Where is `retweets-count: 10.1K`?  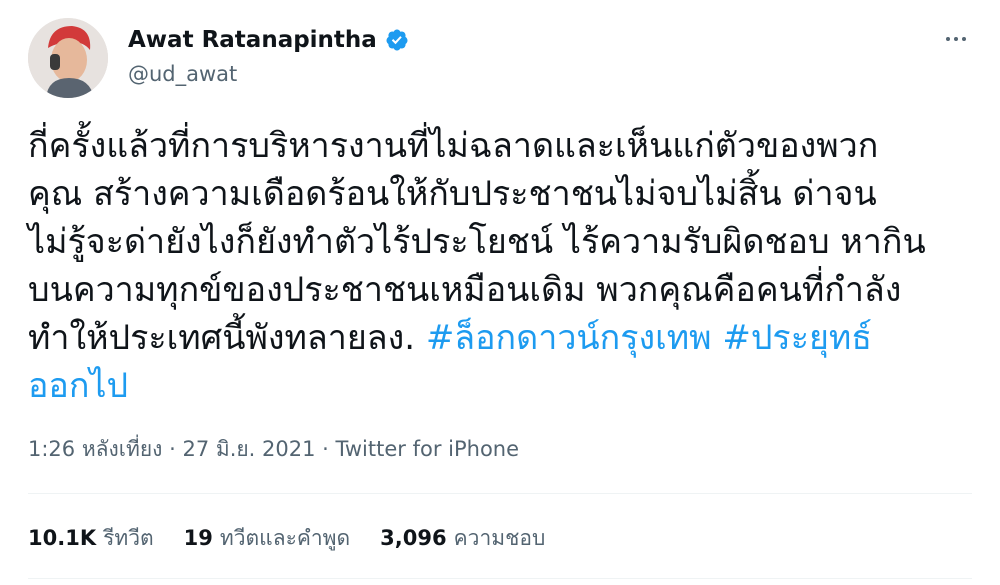
retweets-count: 10.1K is located at coordinates (62, 538).